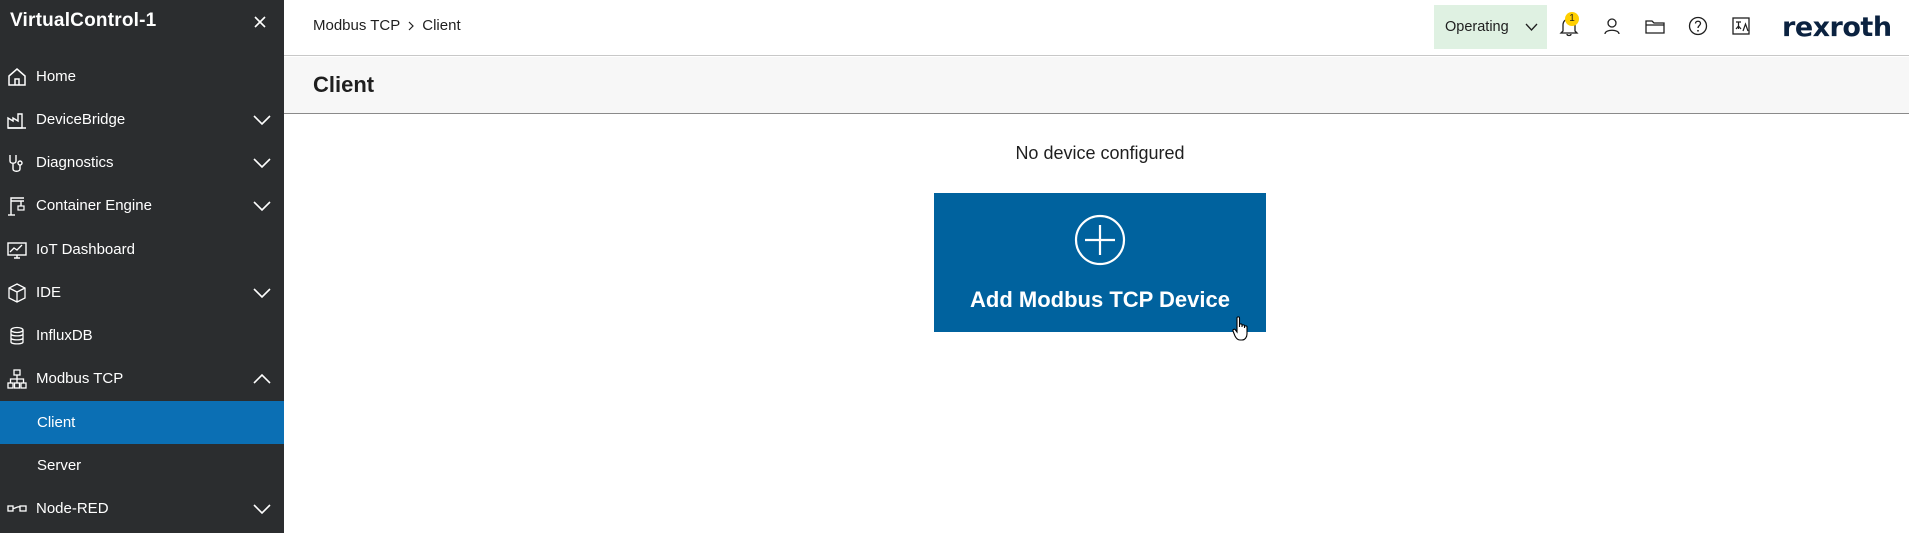 Image resolution: width=1909 pixels, height=533 pixels. I want to click on sidebar-item-influxdb: InfluxDB, so click(142, 335).